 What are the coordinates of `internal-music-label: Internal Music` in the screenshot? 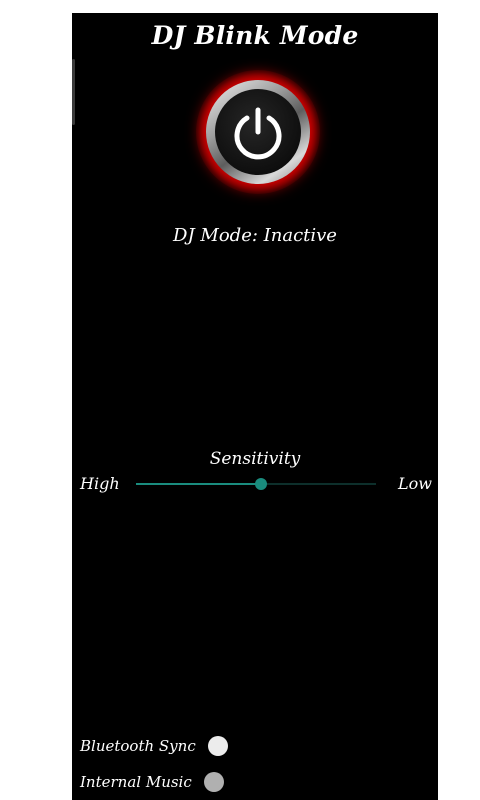 It's located at (136, 782).